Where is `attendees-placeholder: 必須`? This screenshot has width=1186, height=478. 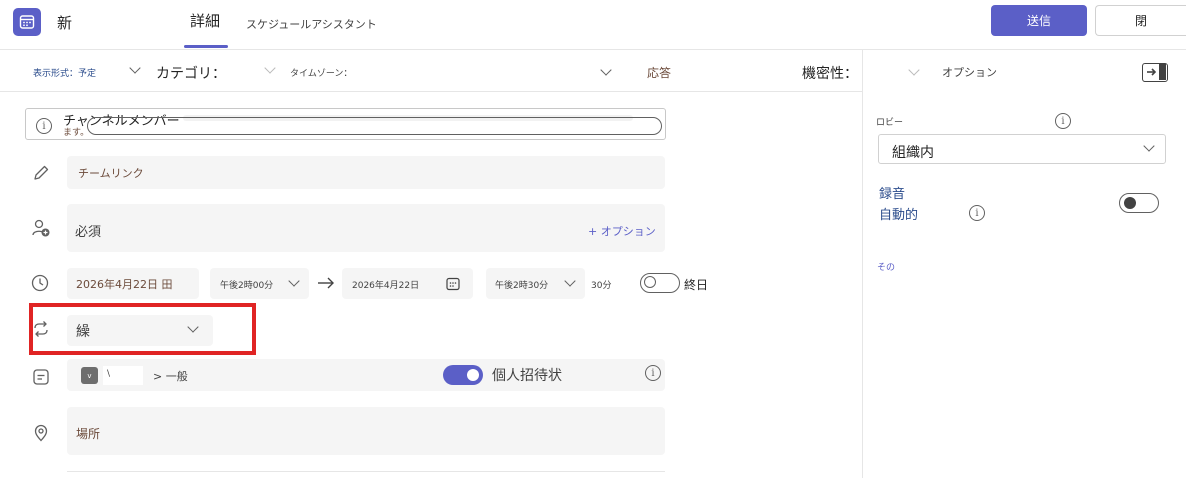 attendees-placeholder: 必須 is located at coordinates (88, 232).